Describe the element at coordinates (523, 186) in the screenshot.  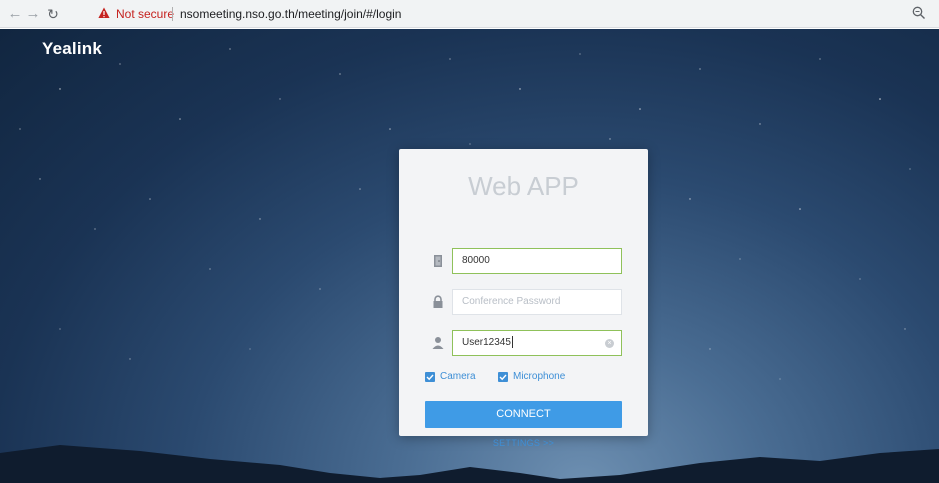
I see `card-title: Web APP` at that location.